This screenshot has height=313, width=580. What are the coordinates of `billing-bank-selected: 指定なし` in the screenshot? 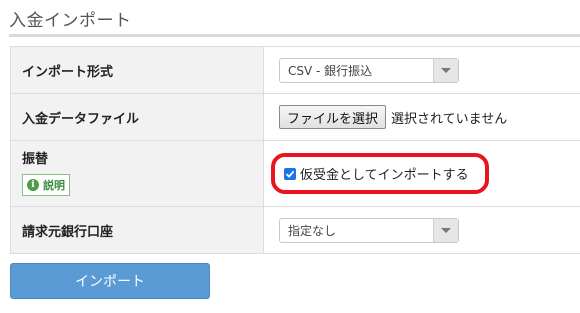 It's located at (312, 230).